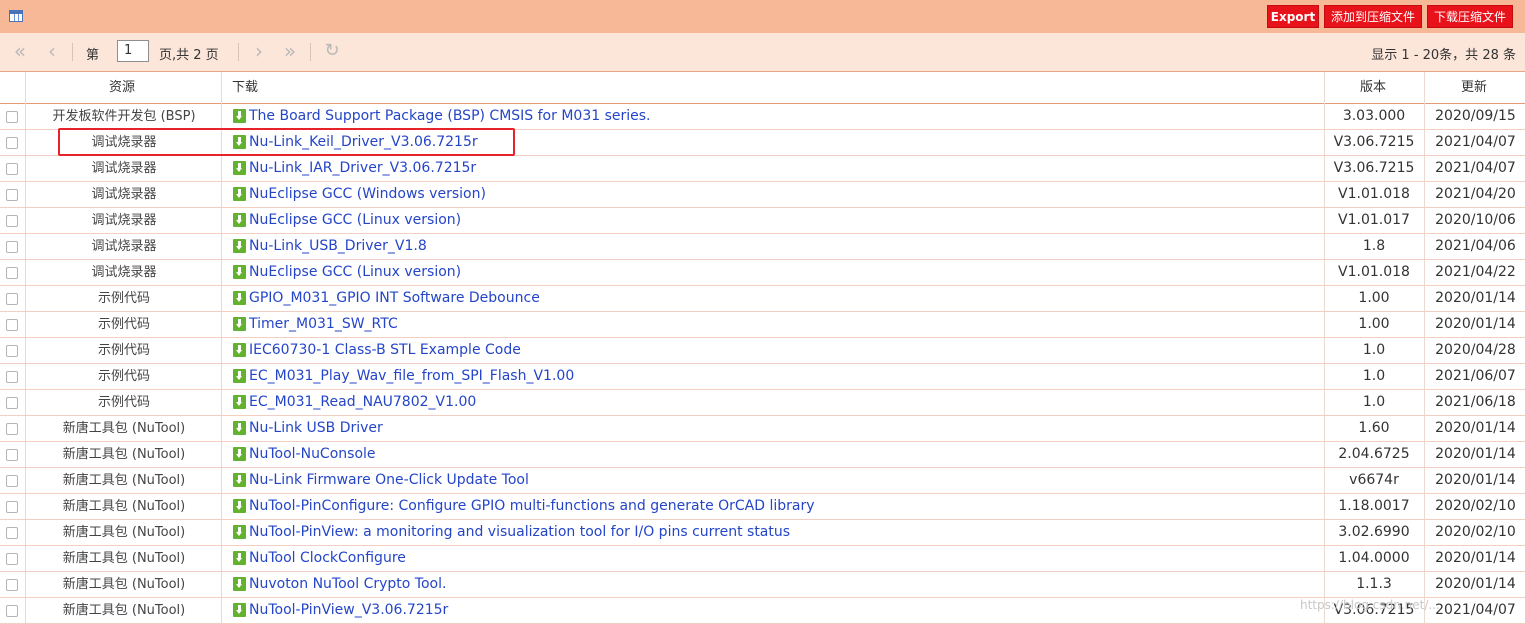 The width and height of the screenshot is (1525, 624). Describe the element at coordinates (362, 168) in the screenshot. I see `download-link: Nu-Link_IAR_Driver_V3.06.7215r` at that location.